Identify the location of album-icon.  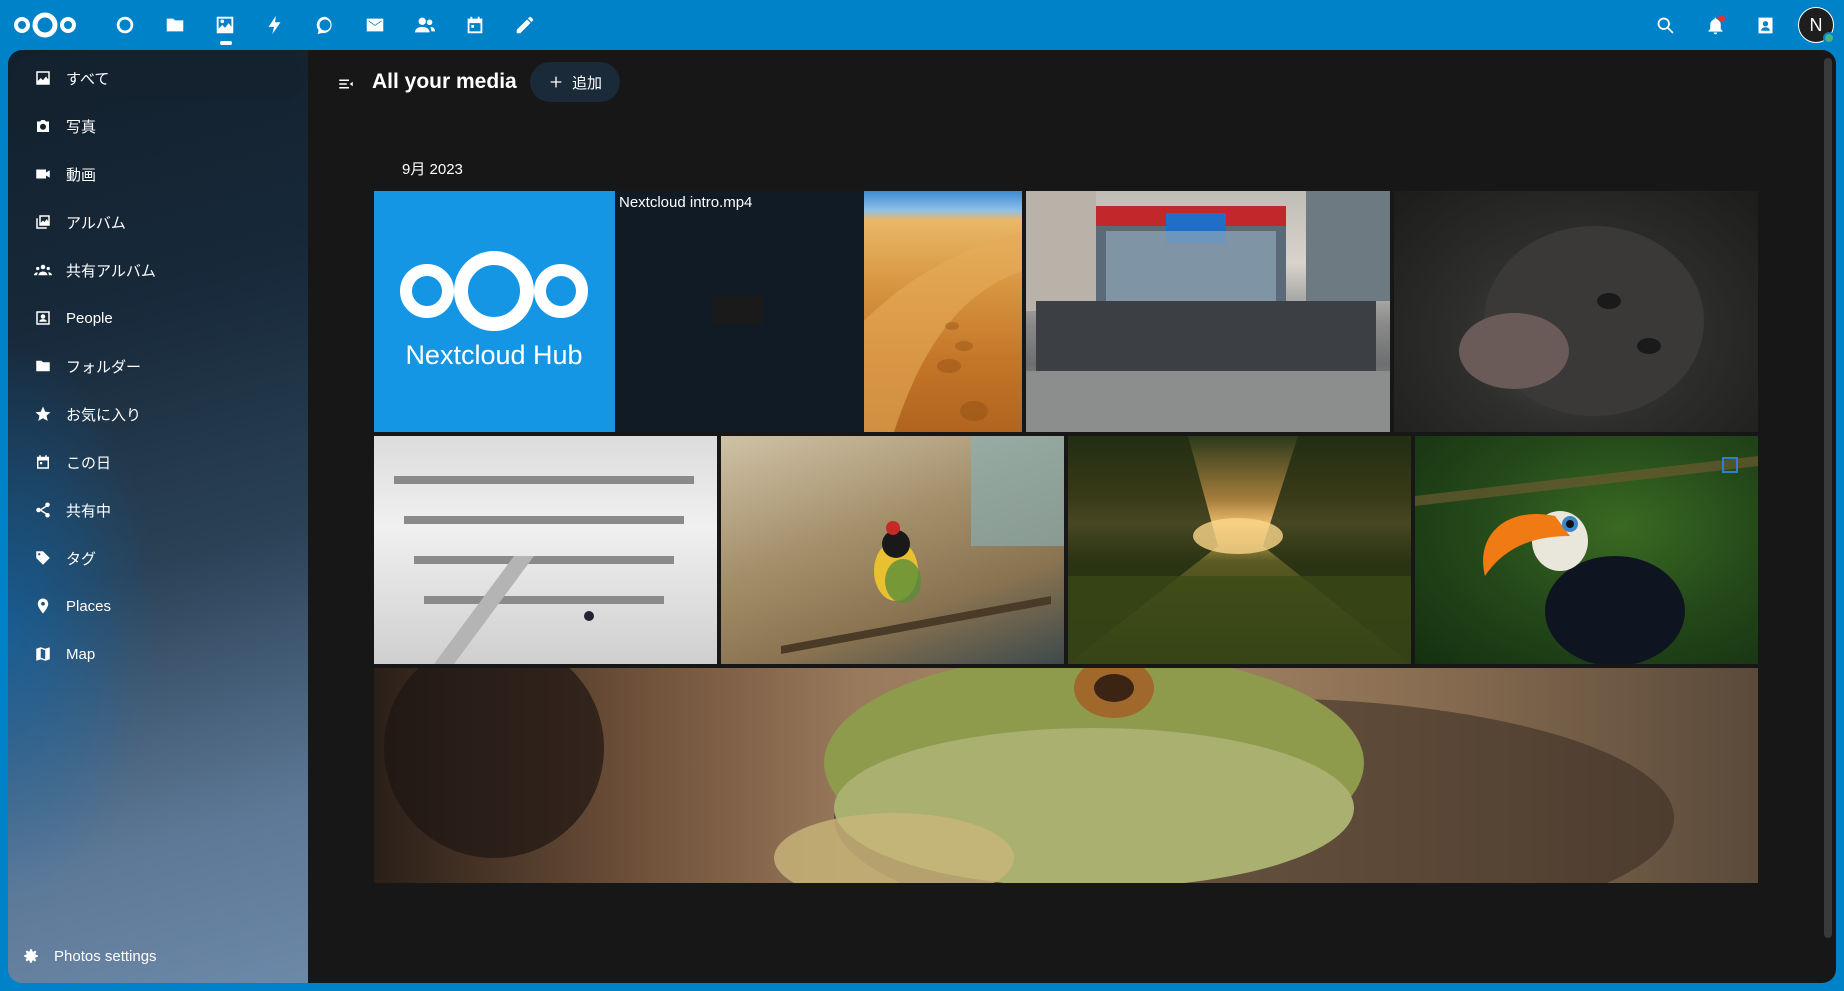
(43, 222).